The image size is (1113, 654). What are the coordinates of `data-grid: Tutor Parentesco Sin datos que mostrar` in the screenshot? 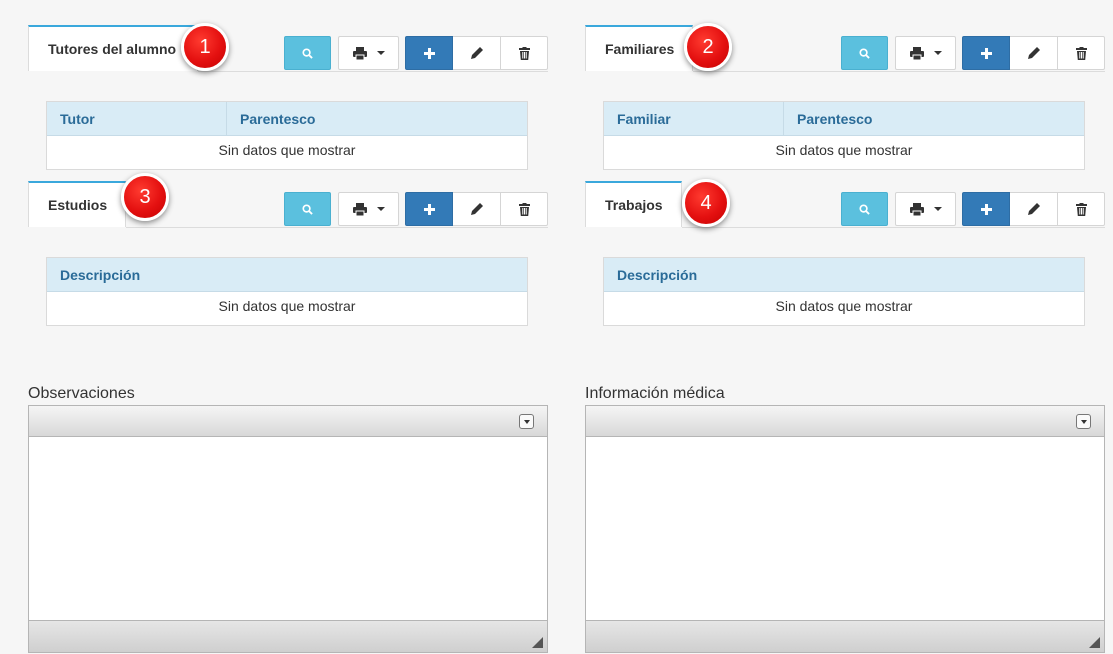 It's located at (287, 135).